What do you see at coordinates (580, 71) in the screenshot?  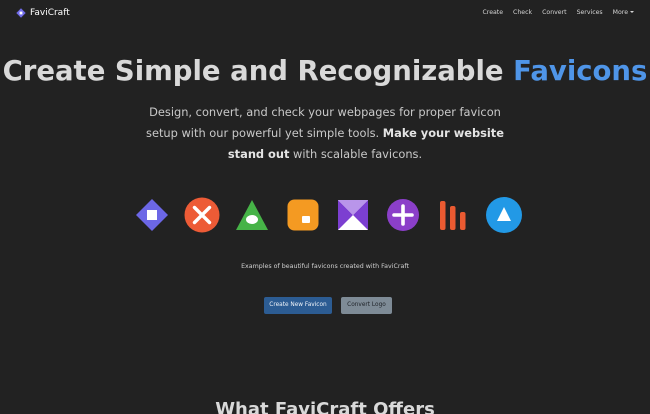 I see `hero-title-accent: Favicons` at bounding box center [580, 71].